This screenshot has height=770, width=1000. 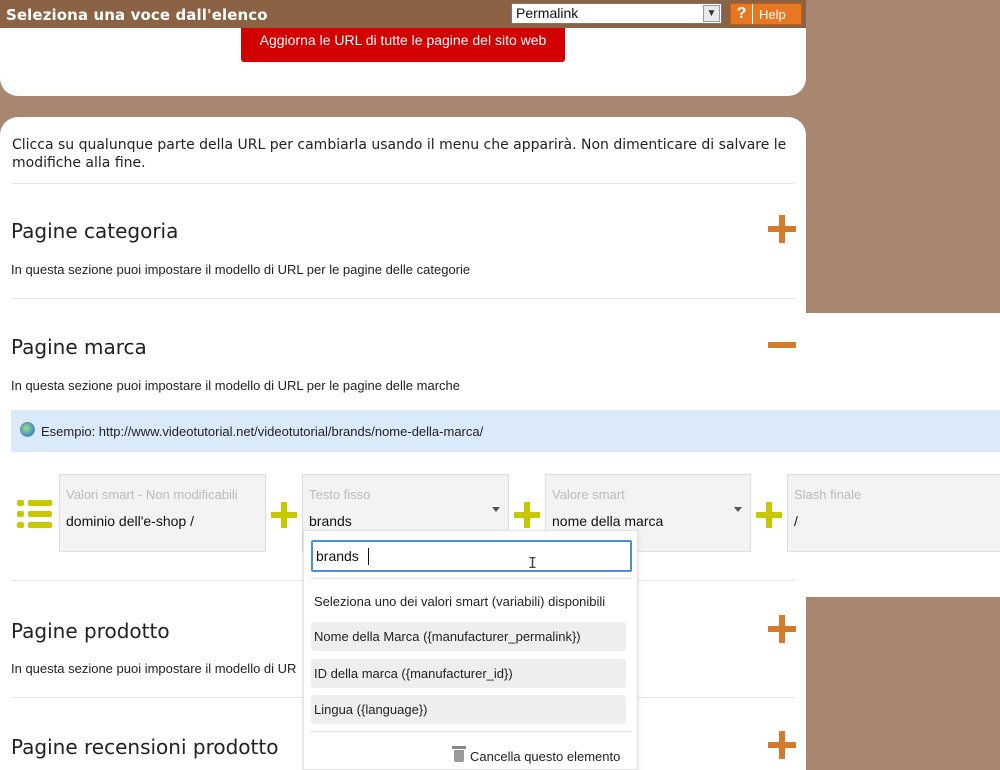 What do you see at coordinates (796, 521) in the screenshot?
I see `url-part-value: /` at bounding box center [796, 521].